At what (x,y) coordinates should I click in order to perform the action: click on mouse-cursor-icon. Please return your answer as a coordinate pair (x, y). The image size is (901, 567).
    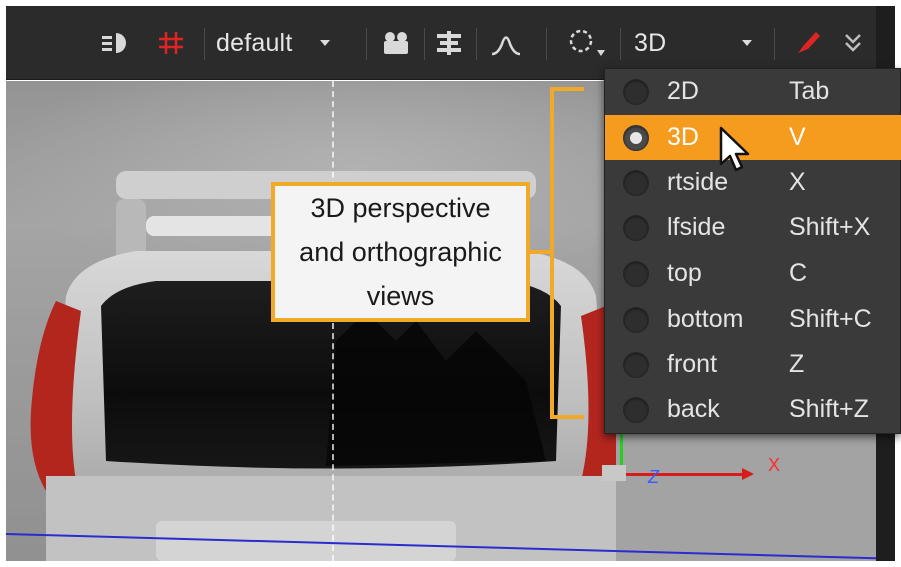
    Looking at the image, I should click on (736, 151).